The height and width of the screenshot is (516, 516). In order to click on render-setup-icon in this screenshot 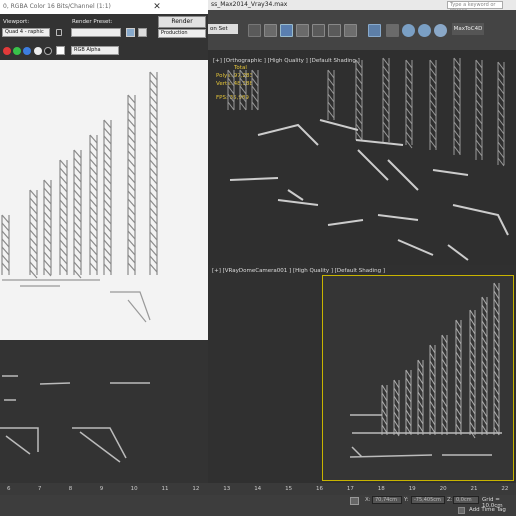, I will do `click(374, 30)`.